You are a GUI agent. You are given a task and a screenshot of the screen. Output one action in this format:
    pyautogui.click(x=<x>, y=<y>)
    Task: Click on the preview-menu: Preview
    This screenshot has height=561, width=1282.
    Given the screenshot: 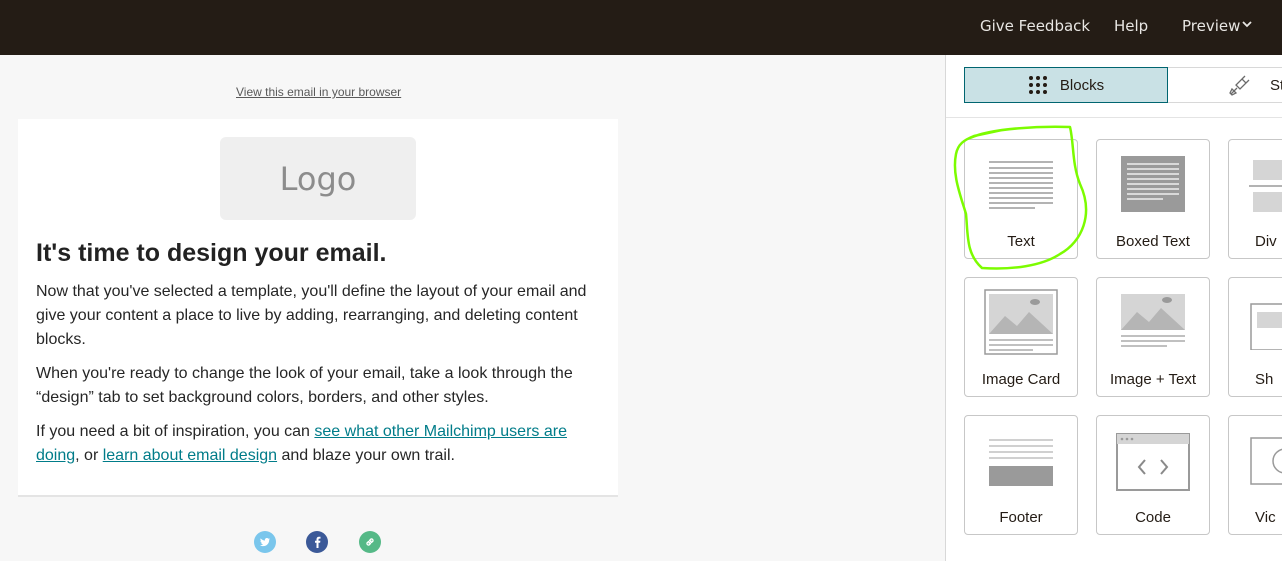 What is the action you would take?
    pyautogui.click(x=1211, y=26)
    